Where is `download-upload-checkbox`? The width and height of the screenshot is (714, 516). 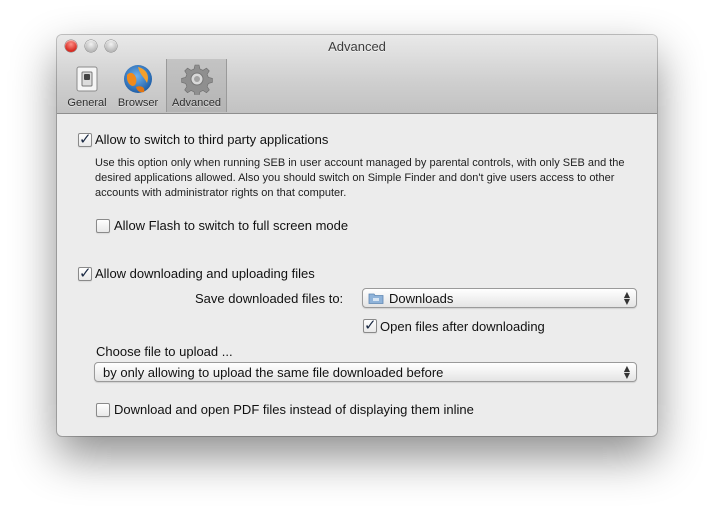
download-upload-checkbox is located at coordinates (85, 273).